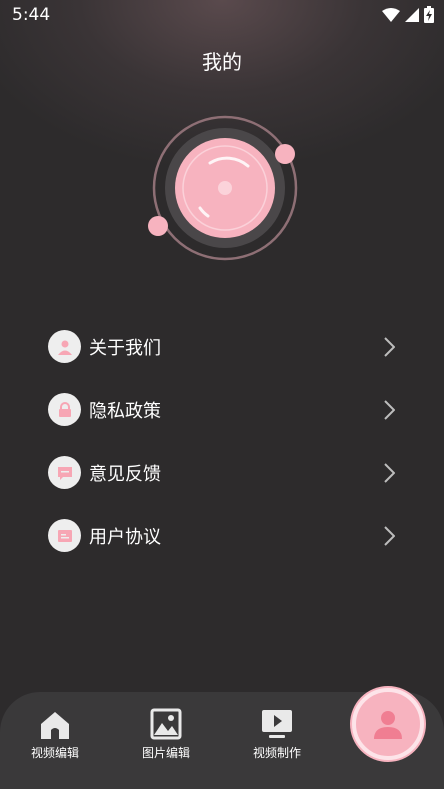 Image resolution: width=444 pixels, height=789 pixels. What do you see at coordinates (276, 753) in the screenshot?
I see `tab-label: 视频制作` at bounding box center [276, 753].